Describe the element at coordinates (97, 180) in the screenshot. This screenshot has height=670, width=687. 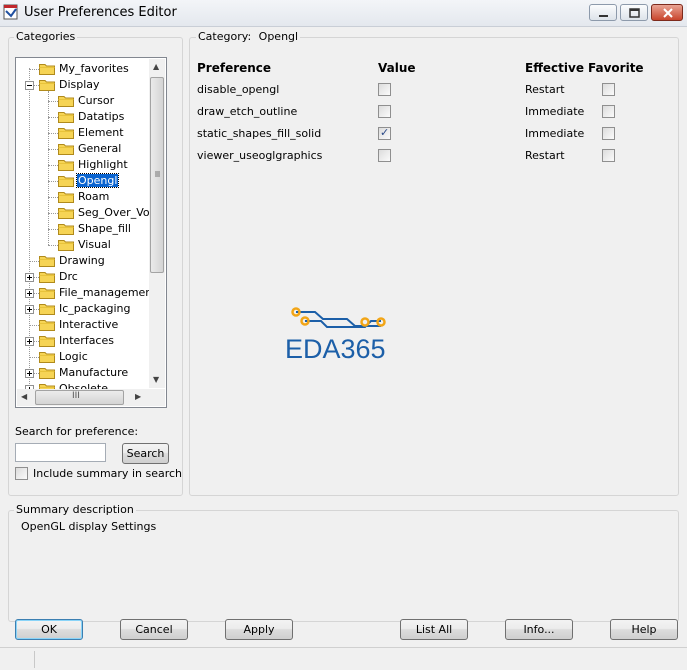
I see `tree-item-label: Opengl` at that location.